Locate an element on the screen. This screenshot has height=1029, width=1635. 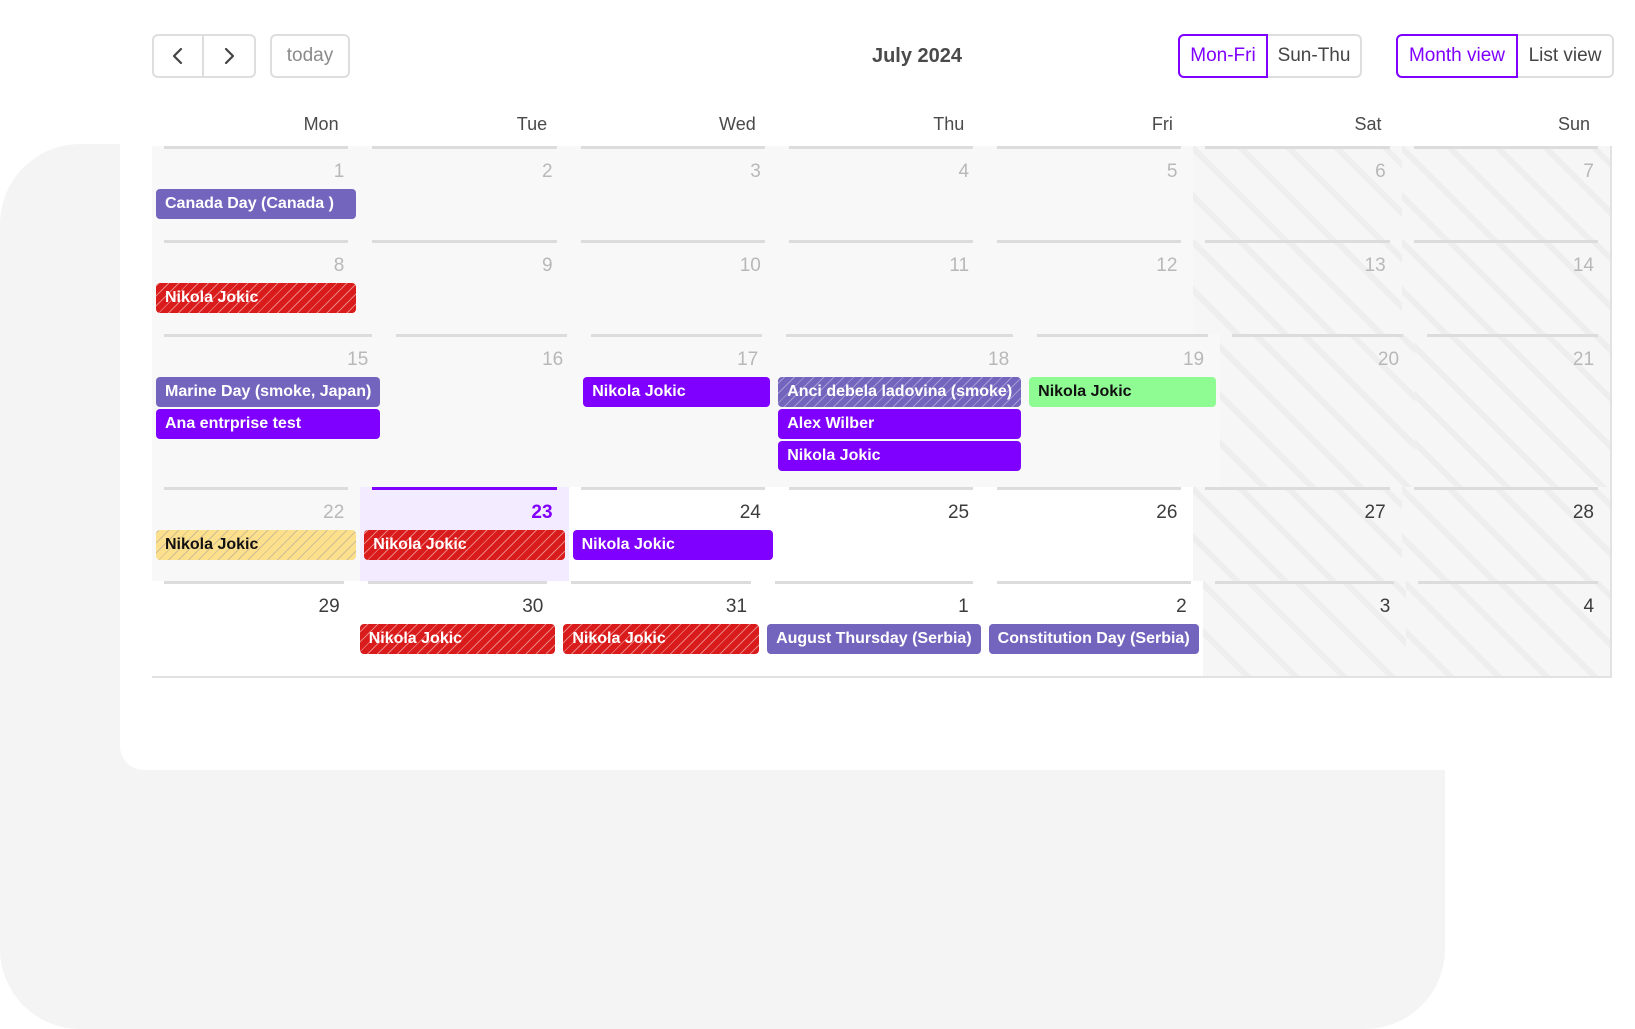
day-number: 13 is located at coordinates (1297, 263).